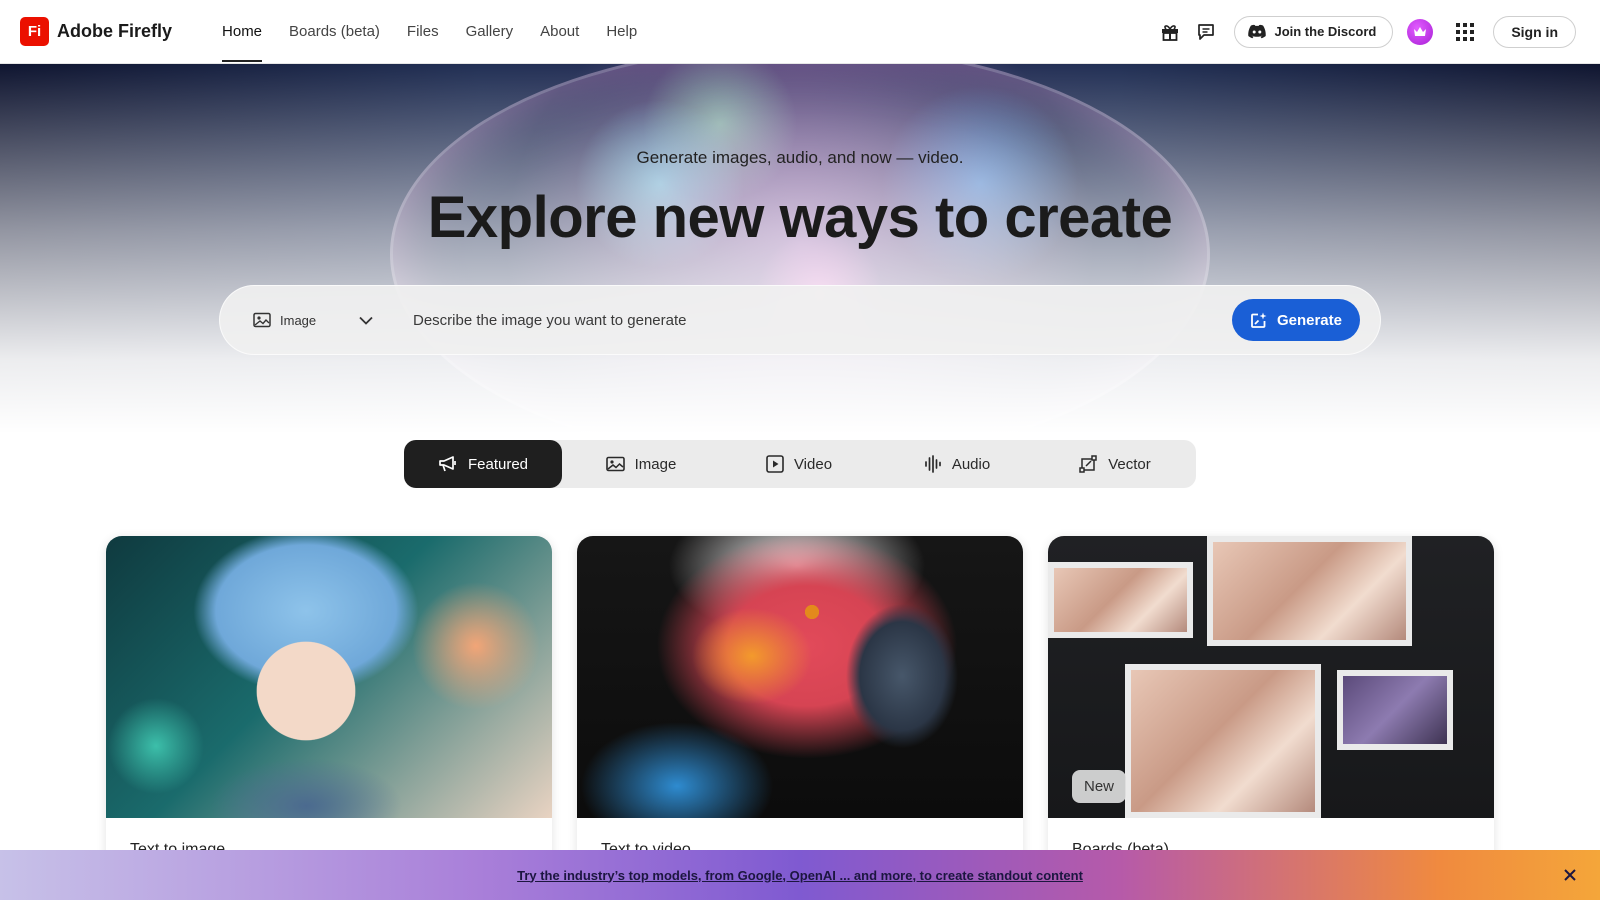  Describe the element at coordinates (1206, 32) in the screenshot. I see `chat-feedback-icon` at that location.